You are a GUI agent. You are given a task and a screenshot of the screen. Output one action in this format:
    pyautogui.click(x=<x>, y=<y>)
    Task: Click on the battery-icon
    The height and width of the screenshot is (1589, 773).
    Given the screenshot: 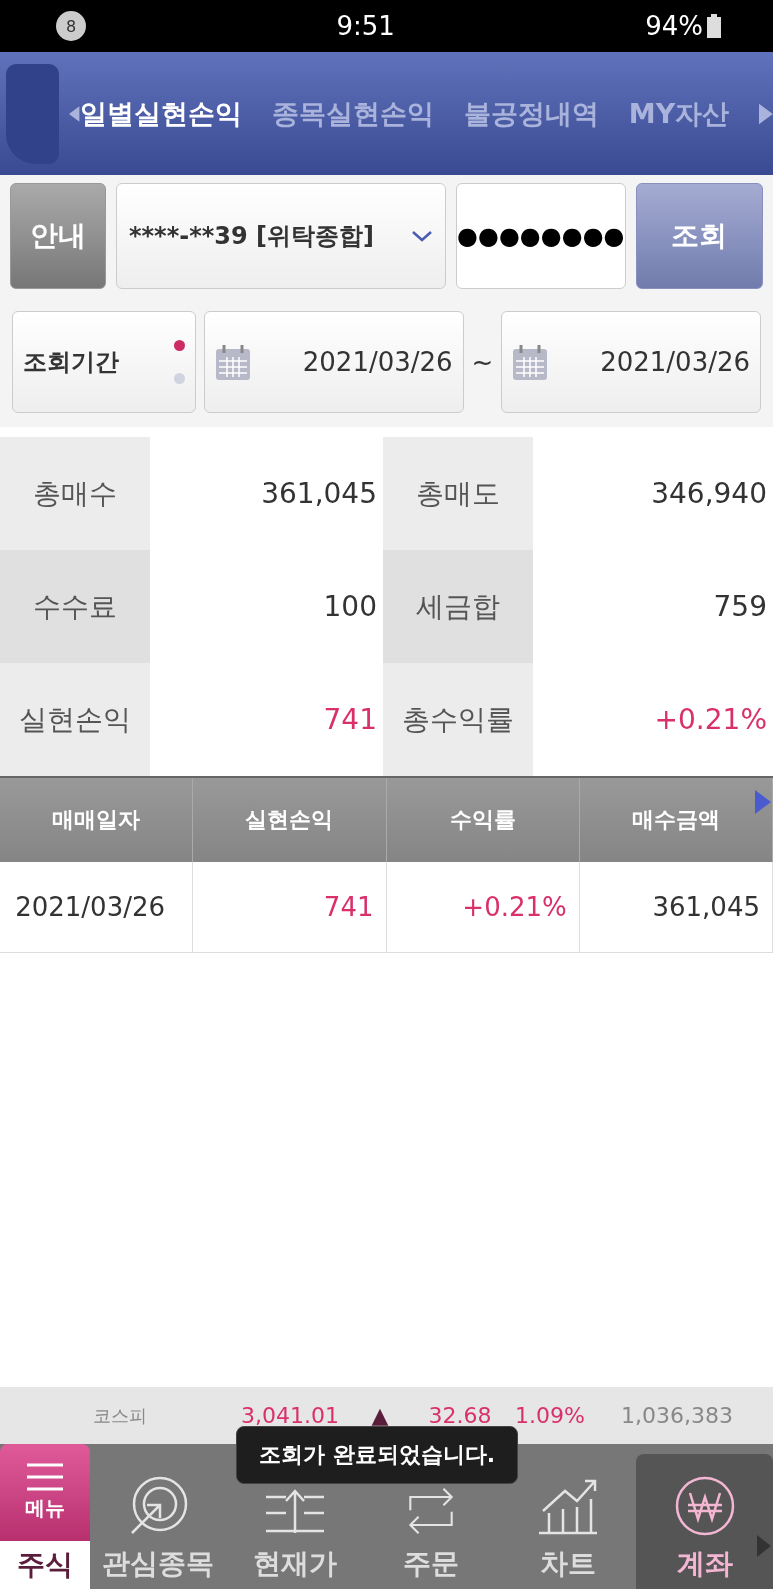 What is the action you would take?
    pyautogui.click(x=714, y=26)
    